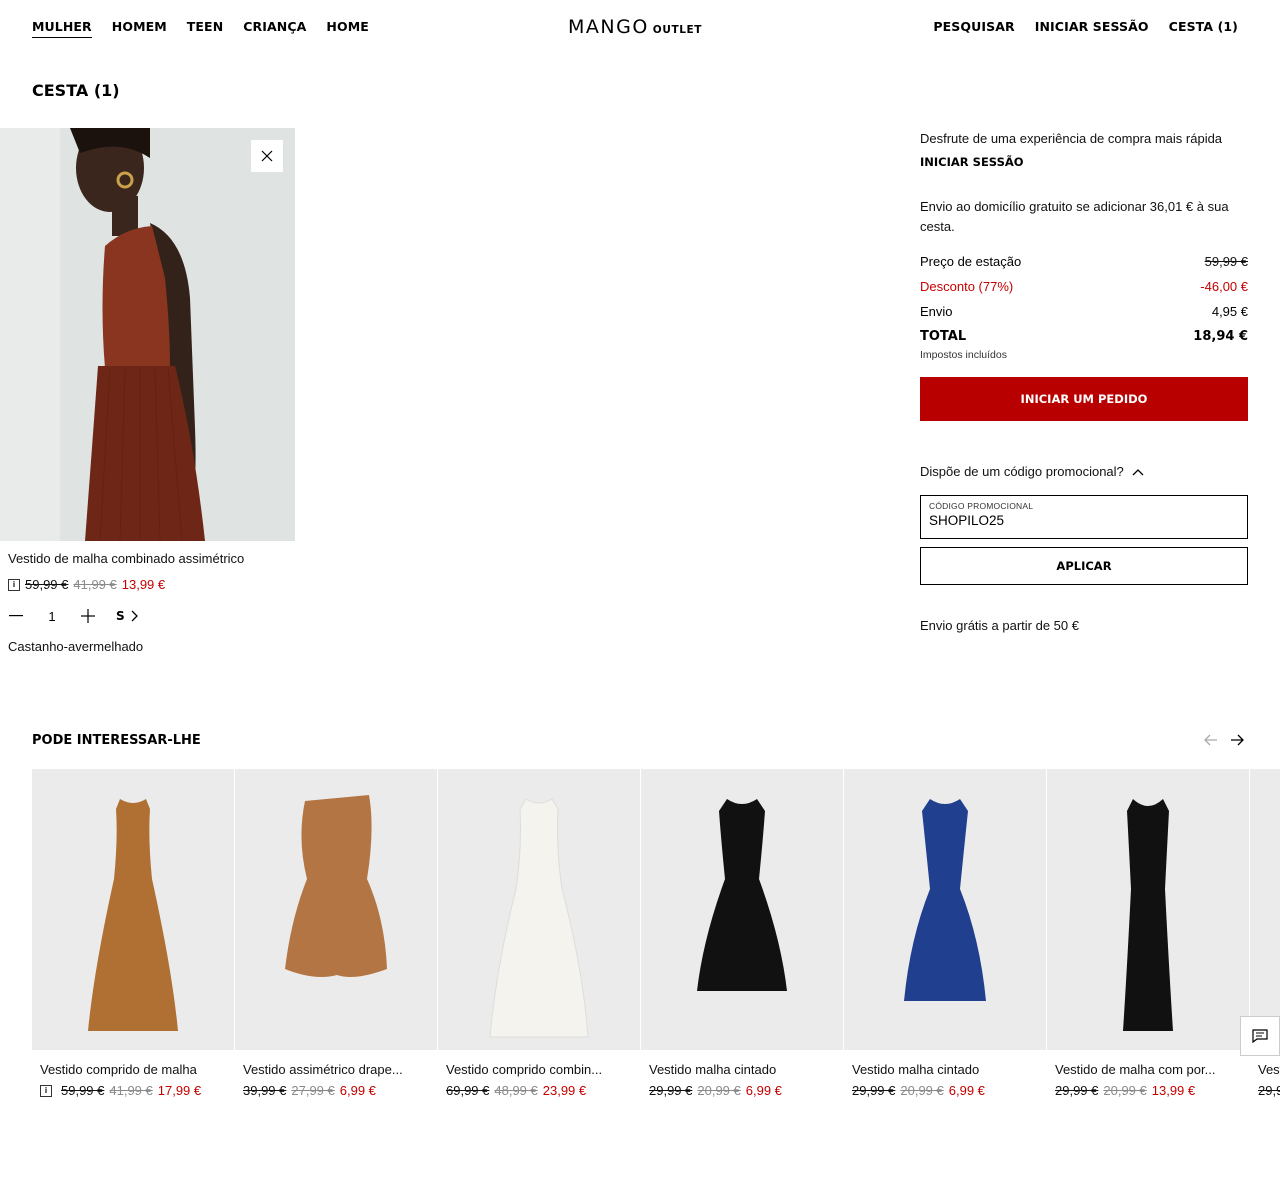 The image size is (1280, 1200). I want to click on start-order-button: INICIAR UM PEDIDO, so click(1084, 399).